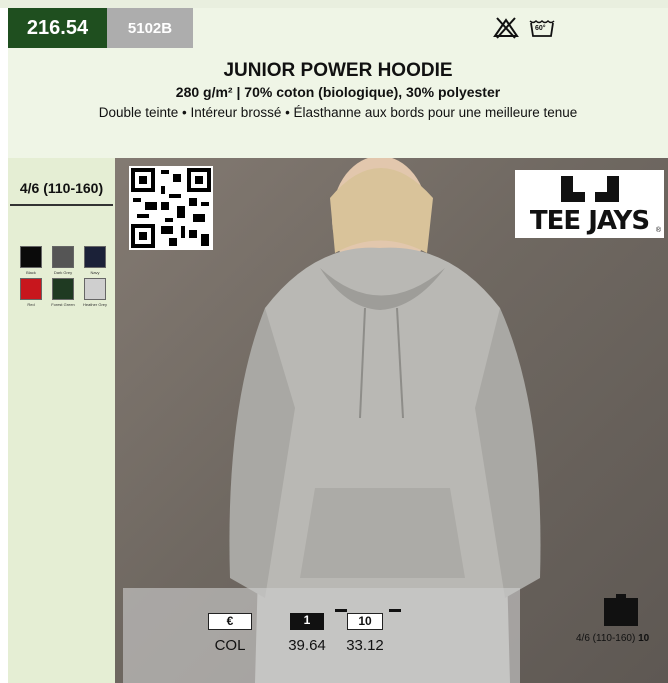  What do you see at coordinates (95, 272) in the screenshot?
I see `swatch-label: Navy` at bounding box center [95, 272].